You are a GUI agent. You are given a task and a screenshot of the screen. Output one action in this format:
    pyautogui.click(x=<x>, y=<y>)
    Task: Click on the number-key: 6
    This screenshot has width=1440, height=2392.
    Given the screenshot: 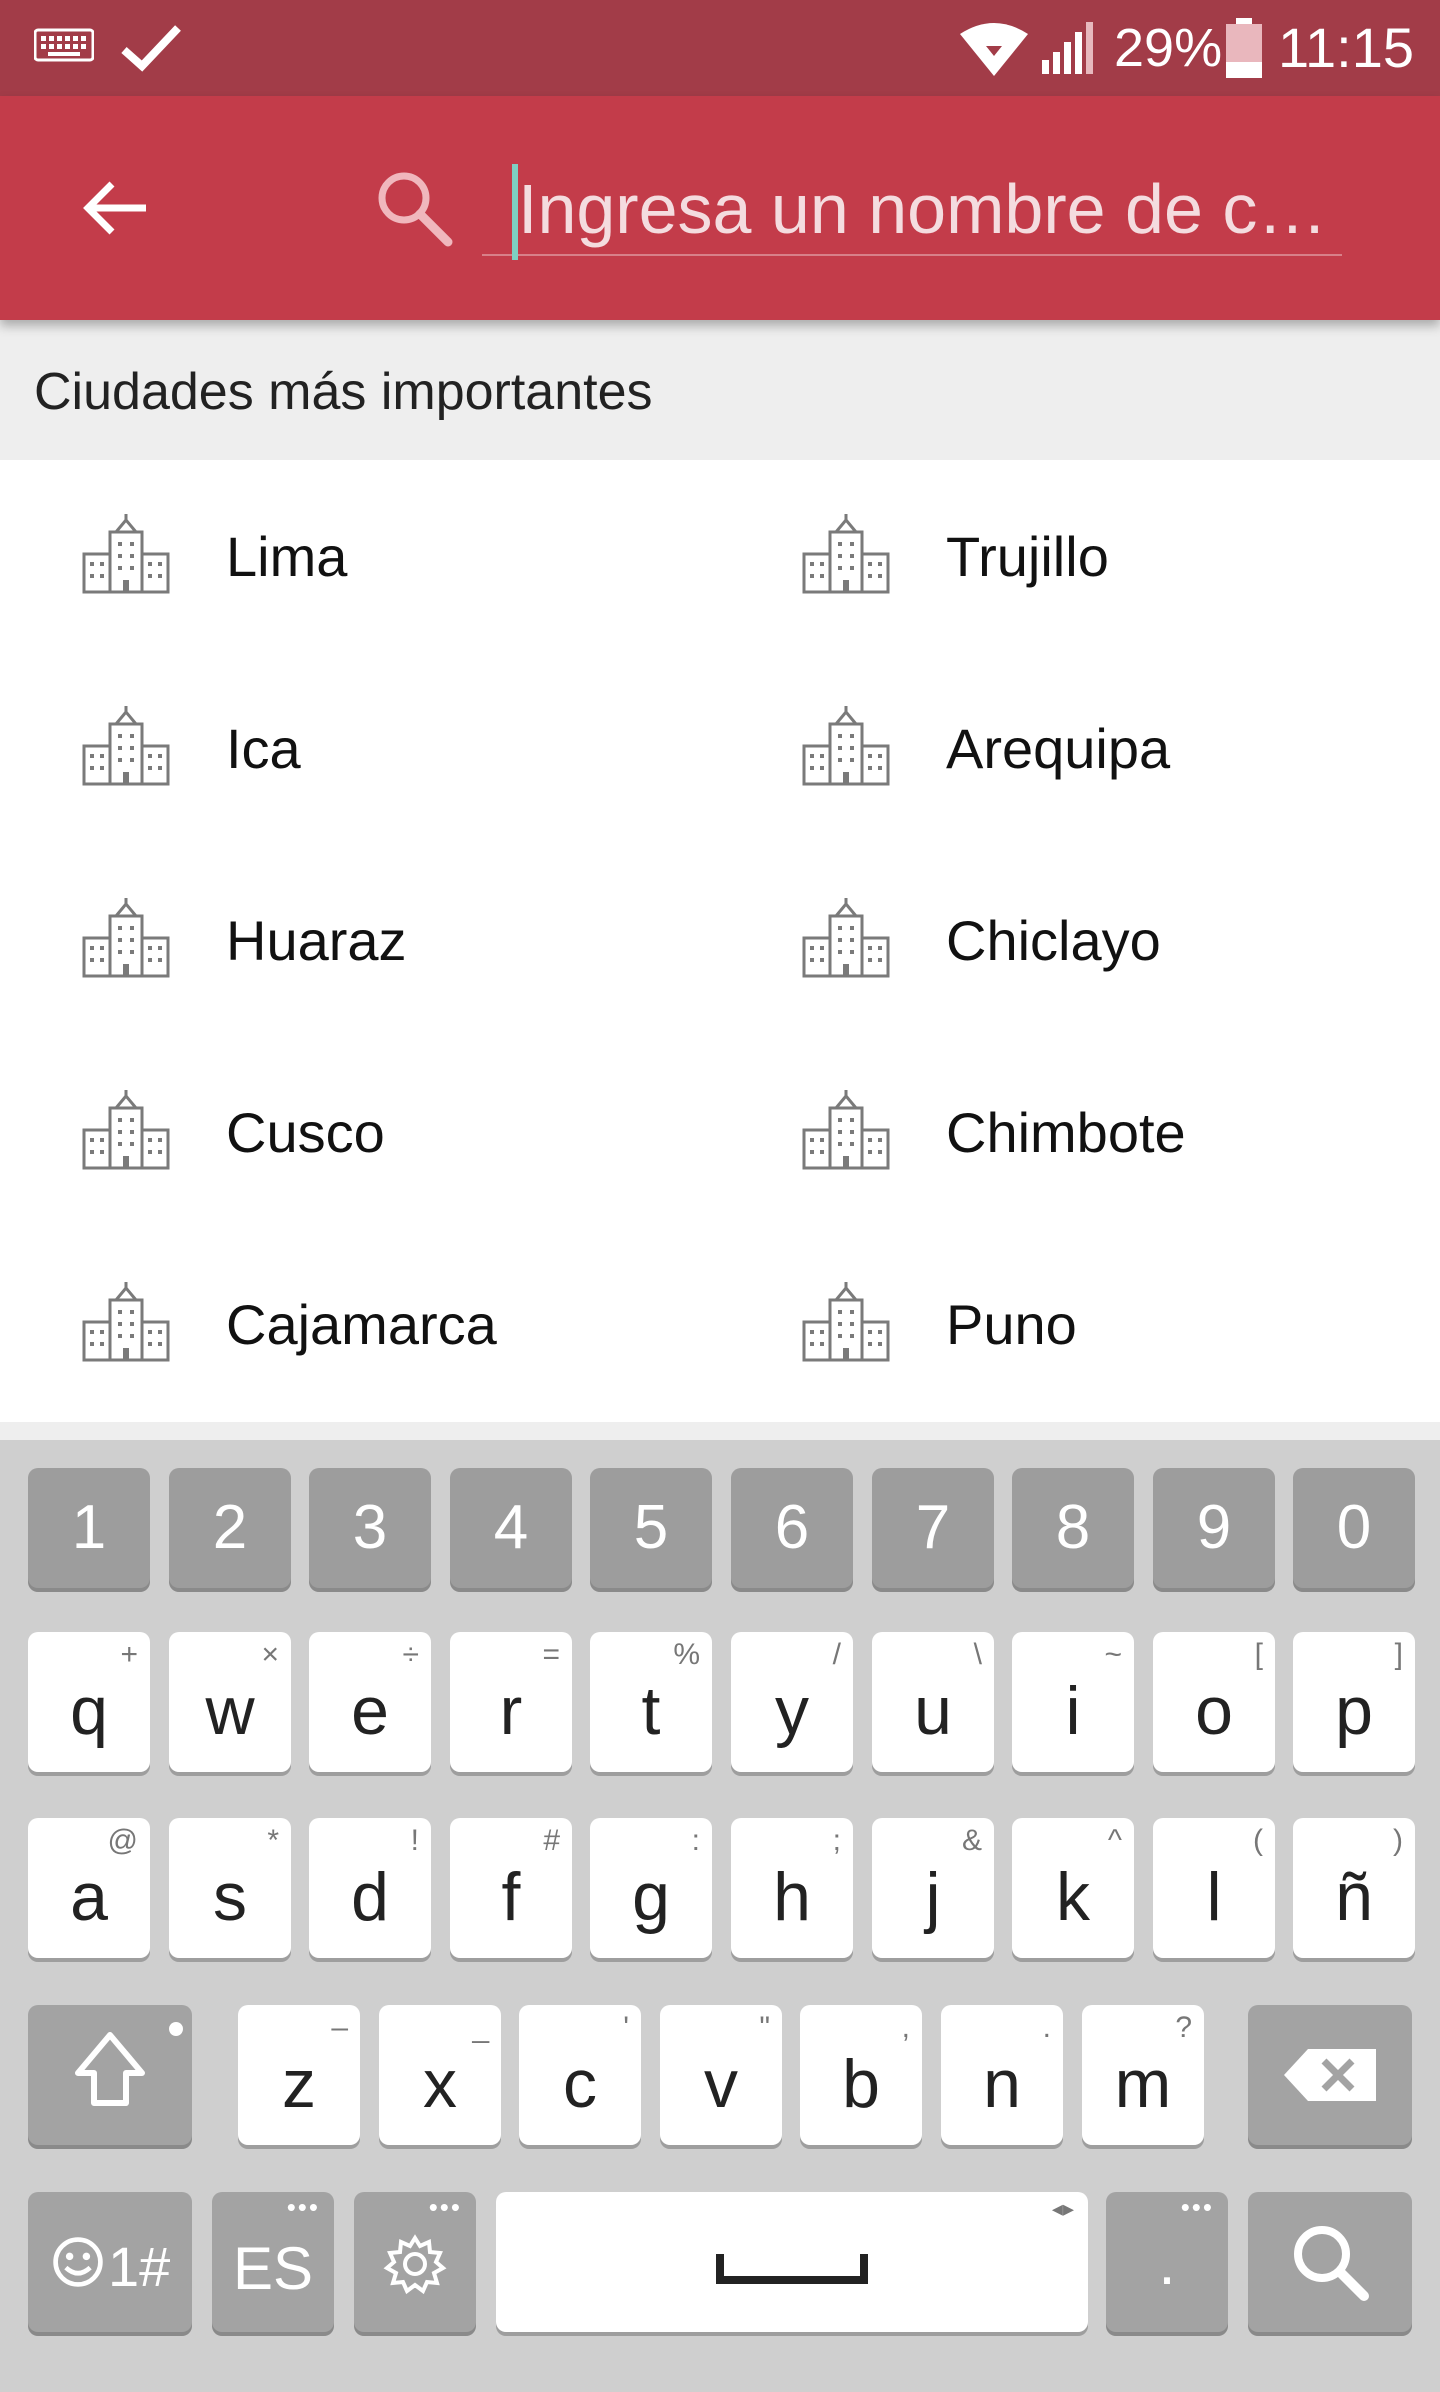 What is the action you would take?
    pyautogui.click(x=792, y=1528)
    